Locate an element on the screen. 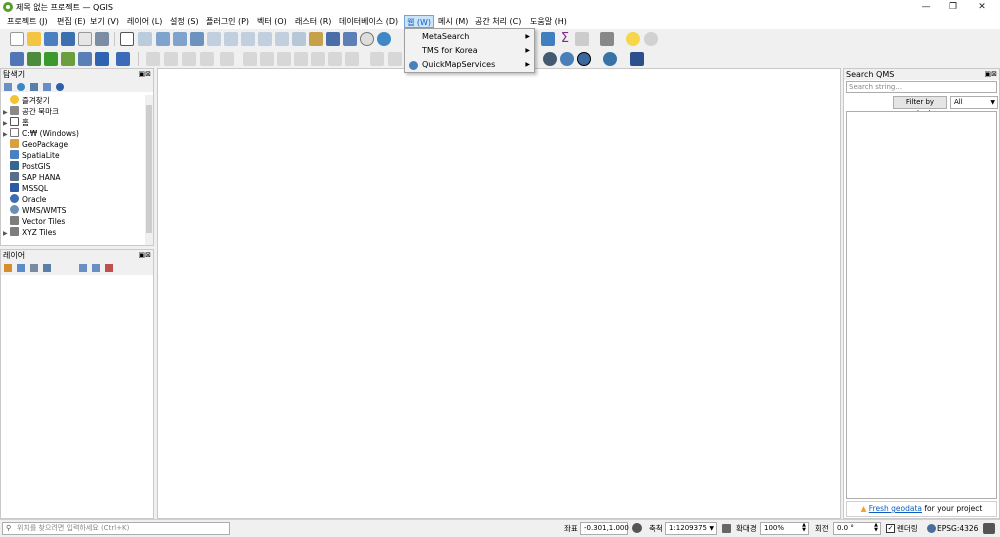 This screenshot has width=1000, height=537. menu-vector: 벡터 (O) is located at coordinates (272, 21).